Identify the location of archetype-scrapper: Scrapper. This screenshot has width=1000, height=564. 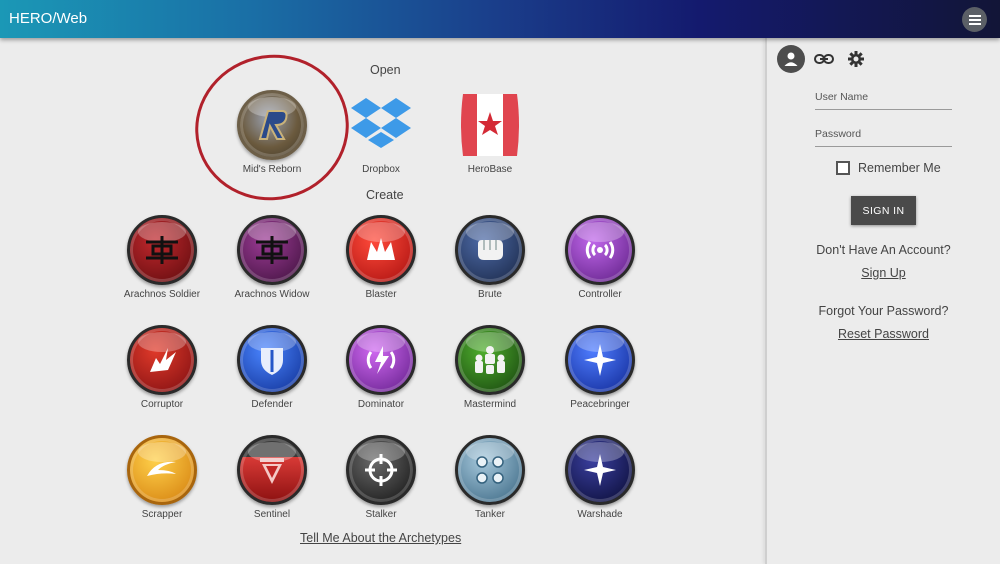
(162, 477).